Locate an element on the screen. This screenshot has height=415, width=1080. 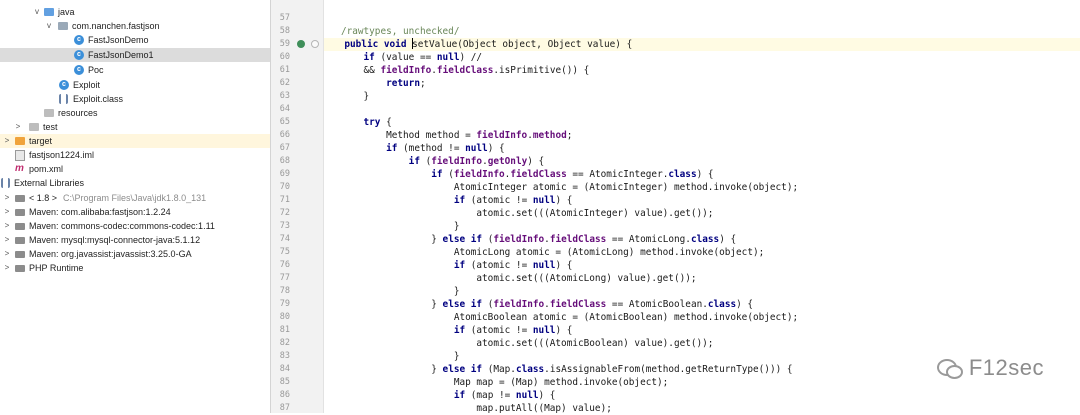
code-token: == AtomicInteger. is located at coordinates (617, 174).